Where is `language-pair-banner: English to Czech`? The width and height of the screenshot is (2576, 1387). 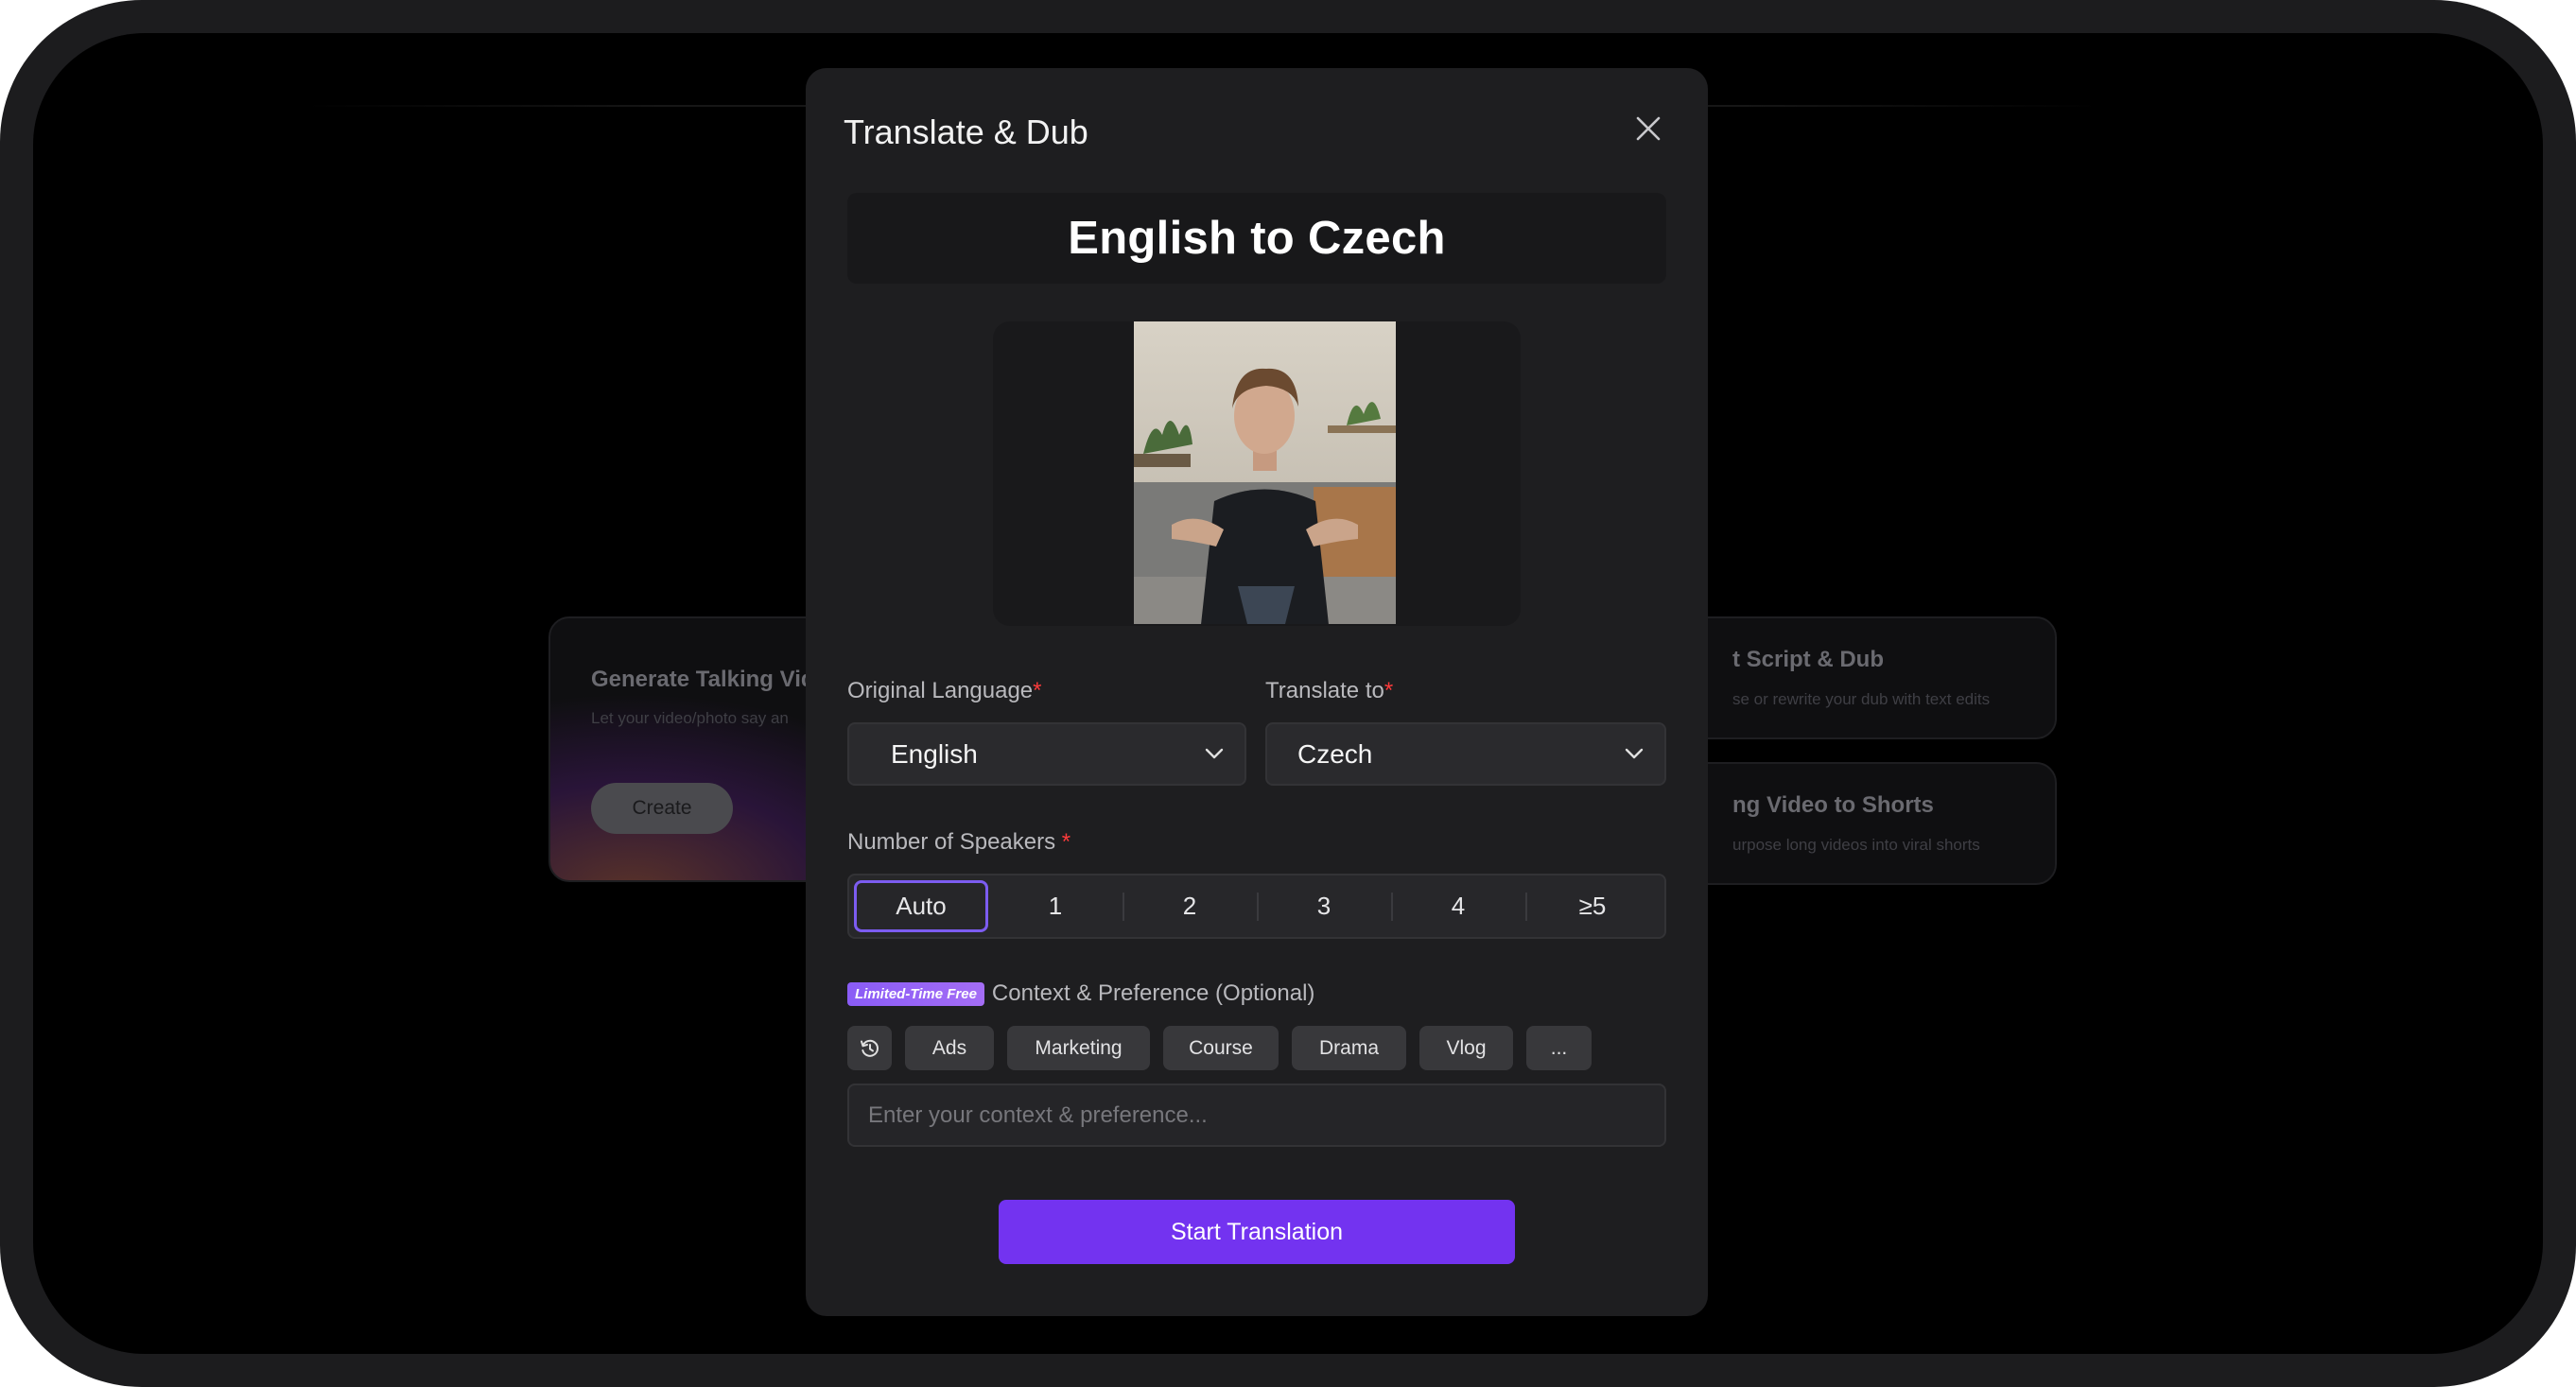 language-pair-banner: English to Czech is located at coordinates (1256, 238).